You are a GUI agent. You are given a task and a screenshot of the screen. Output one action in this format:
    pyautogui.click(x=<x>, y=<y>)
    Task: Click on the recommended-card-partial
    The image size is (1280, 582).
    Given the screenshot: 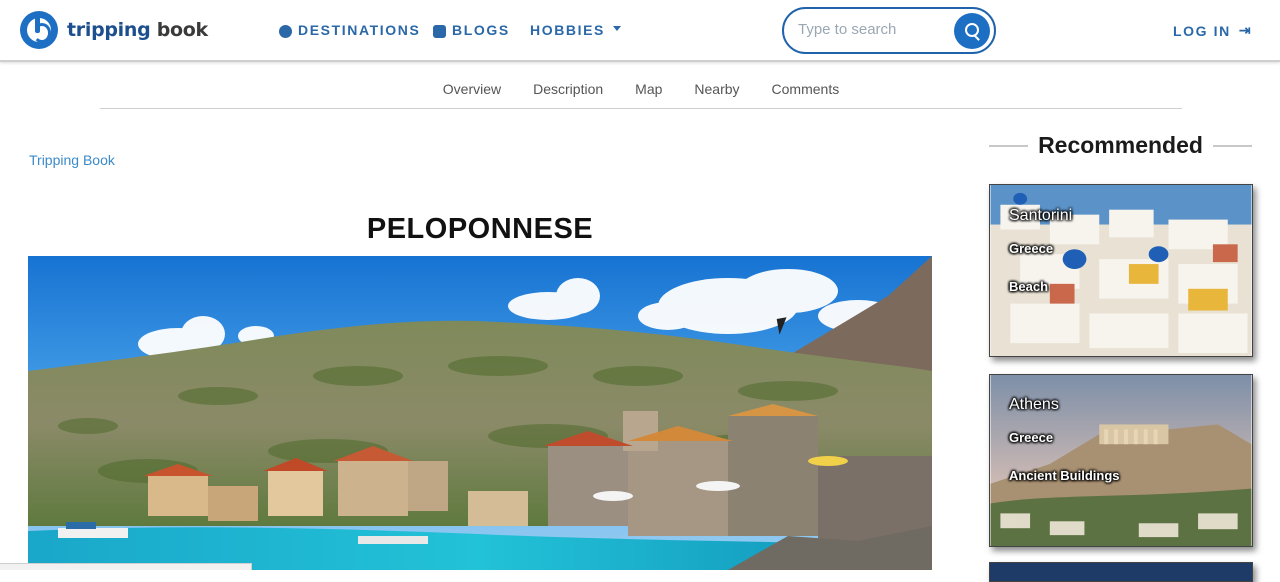 What is the action you would take?
    pyautogui.click(x=1121, y=572)
    